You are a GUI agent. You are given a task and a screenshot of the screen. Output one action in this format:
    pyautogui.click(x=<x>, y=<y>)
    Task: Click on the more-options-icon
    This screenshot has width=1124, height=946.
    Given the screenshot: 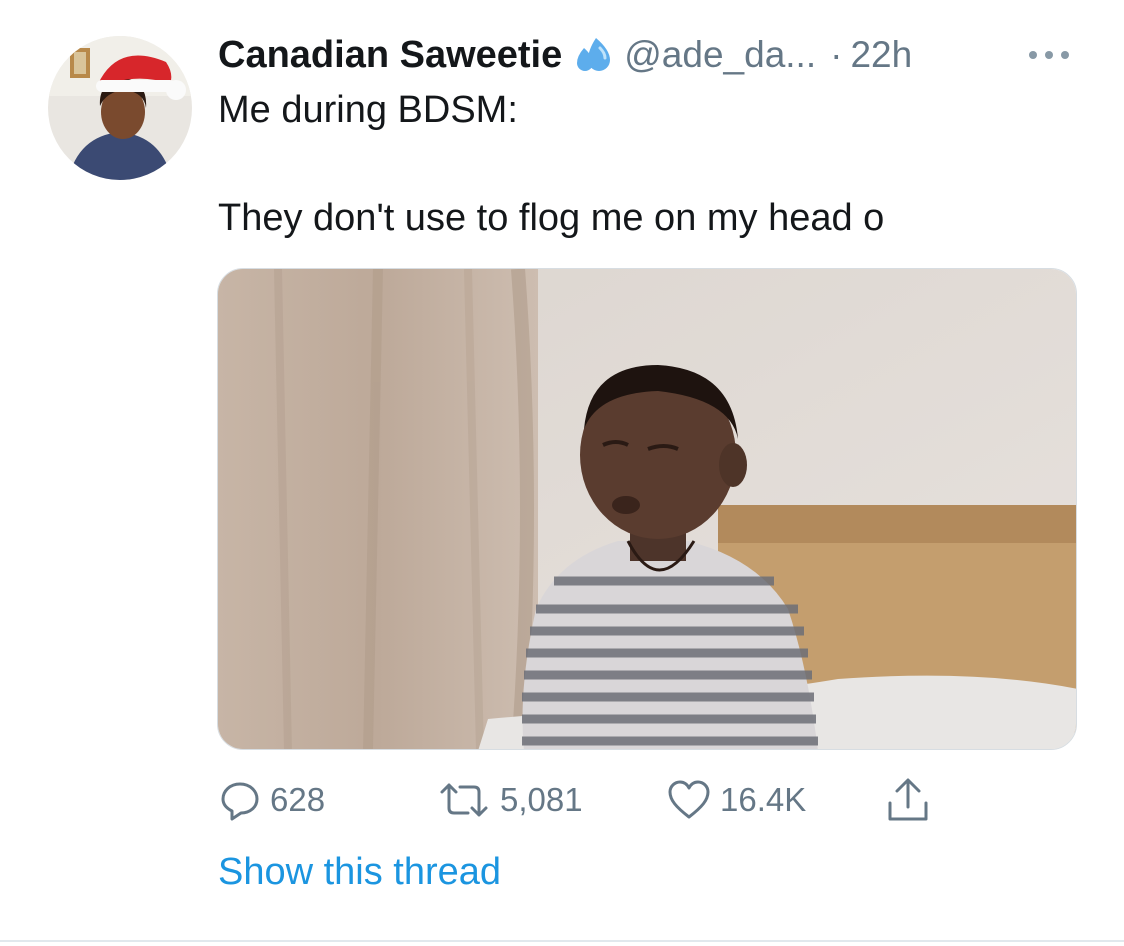 What is the action you would take?
    pyautogui.click(x=1049, y=55)
    